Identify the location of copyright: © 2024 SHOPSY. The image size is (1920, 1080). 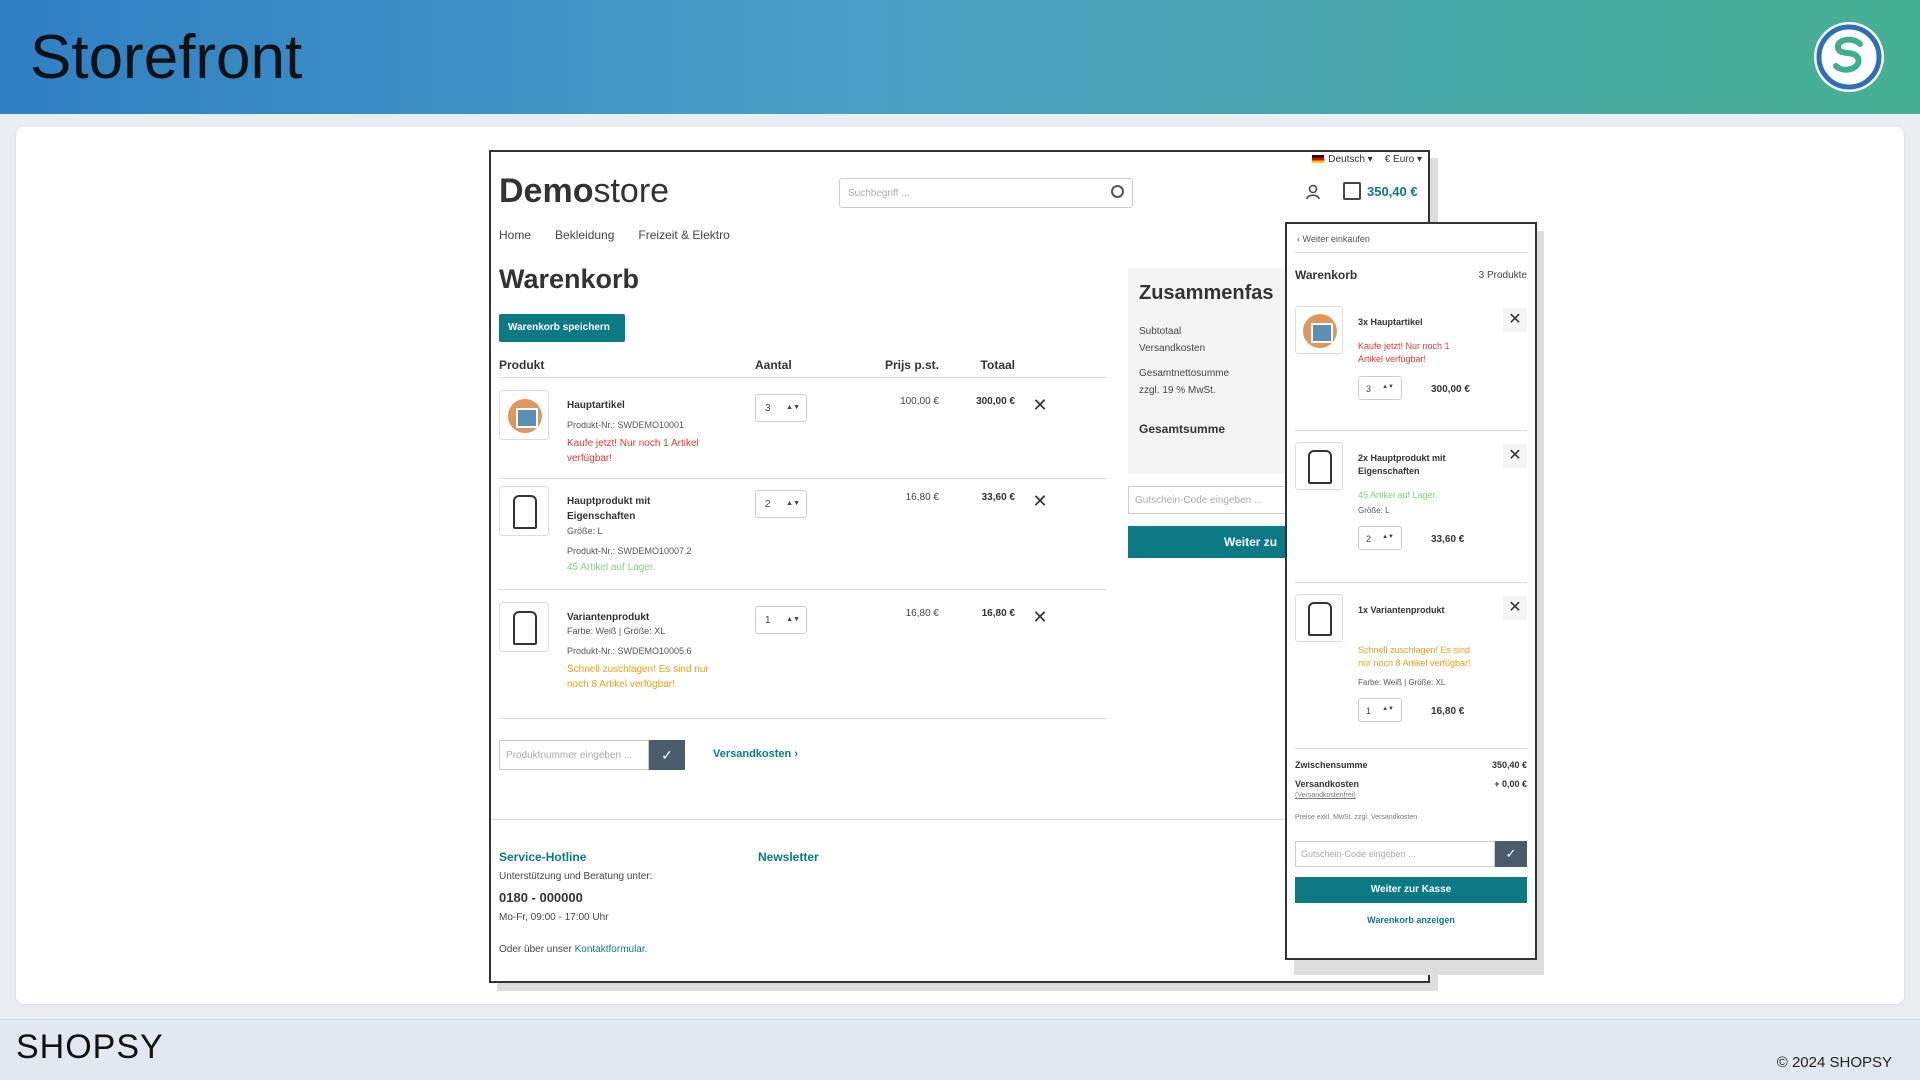
(1834, 1062).